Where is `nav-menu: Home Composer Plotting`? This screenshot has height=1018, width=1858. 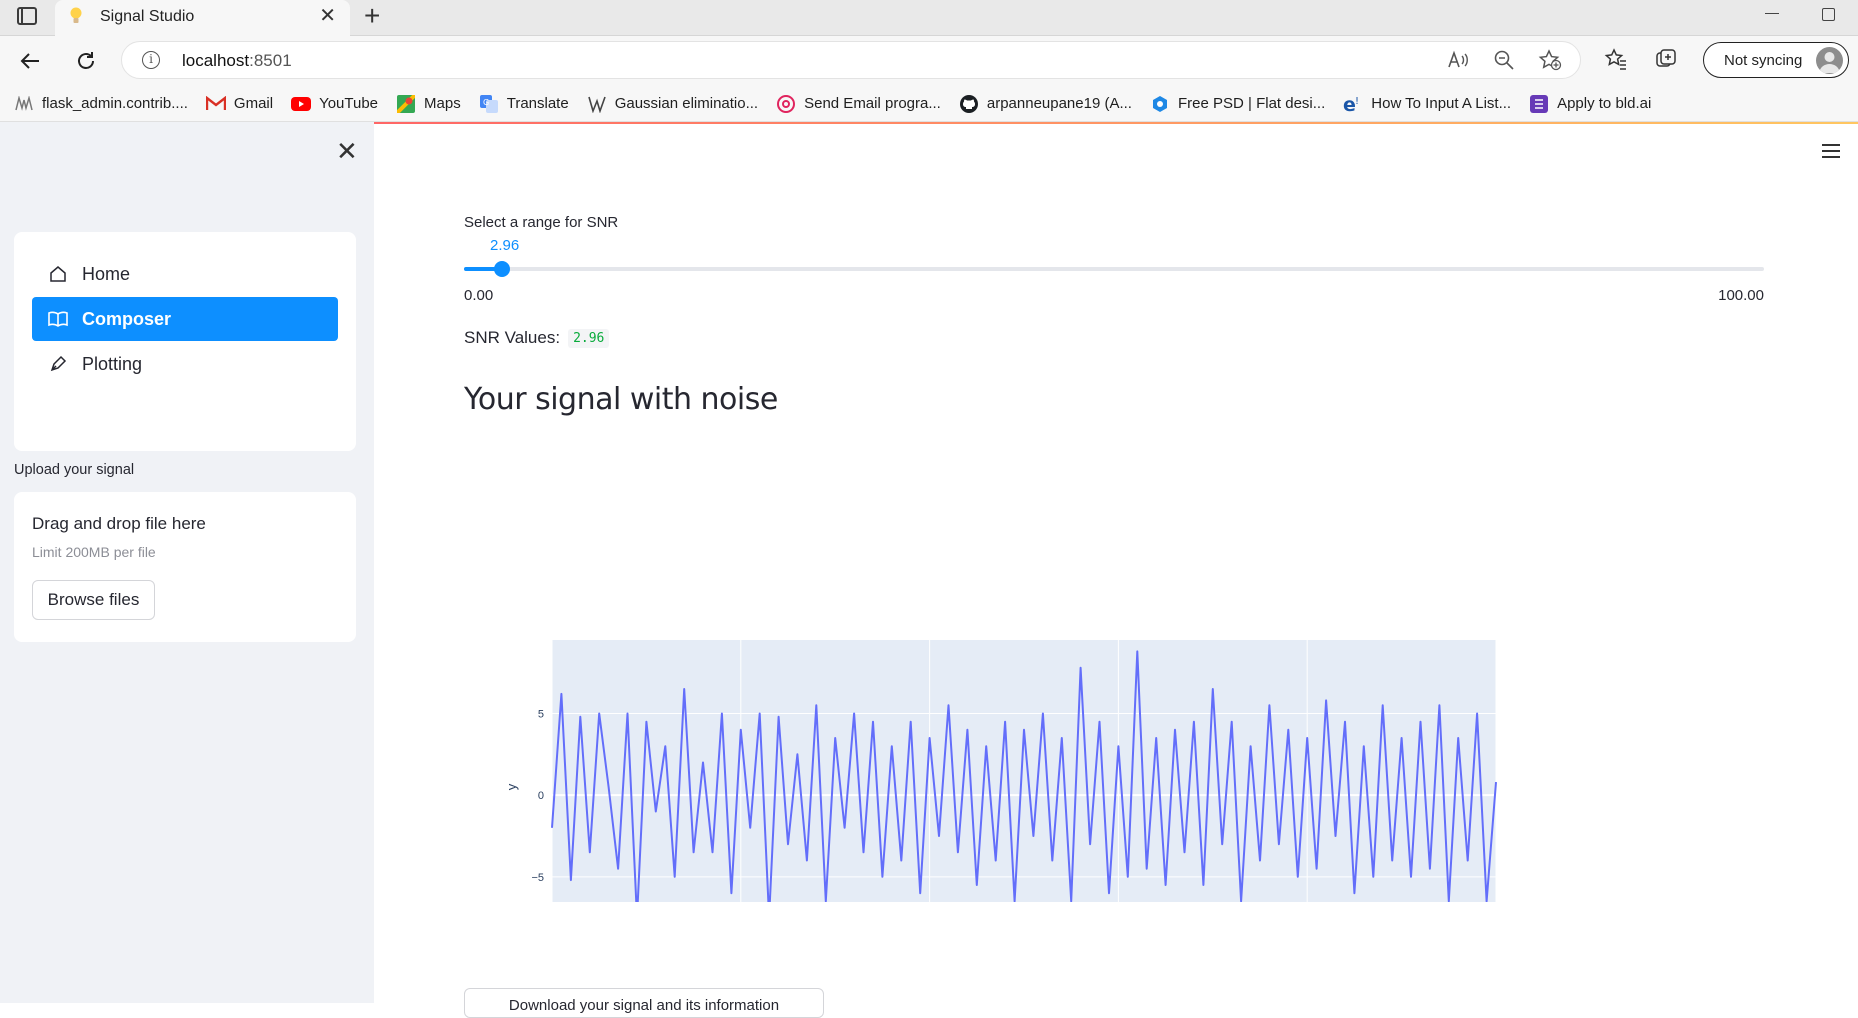 nav-menu: Home Composer Plotting is located at coordinates (185, 341).